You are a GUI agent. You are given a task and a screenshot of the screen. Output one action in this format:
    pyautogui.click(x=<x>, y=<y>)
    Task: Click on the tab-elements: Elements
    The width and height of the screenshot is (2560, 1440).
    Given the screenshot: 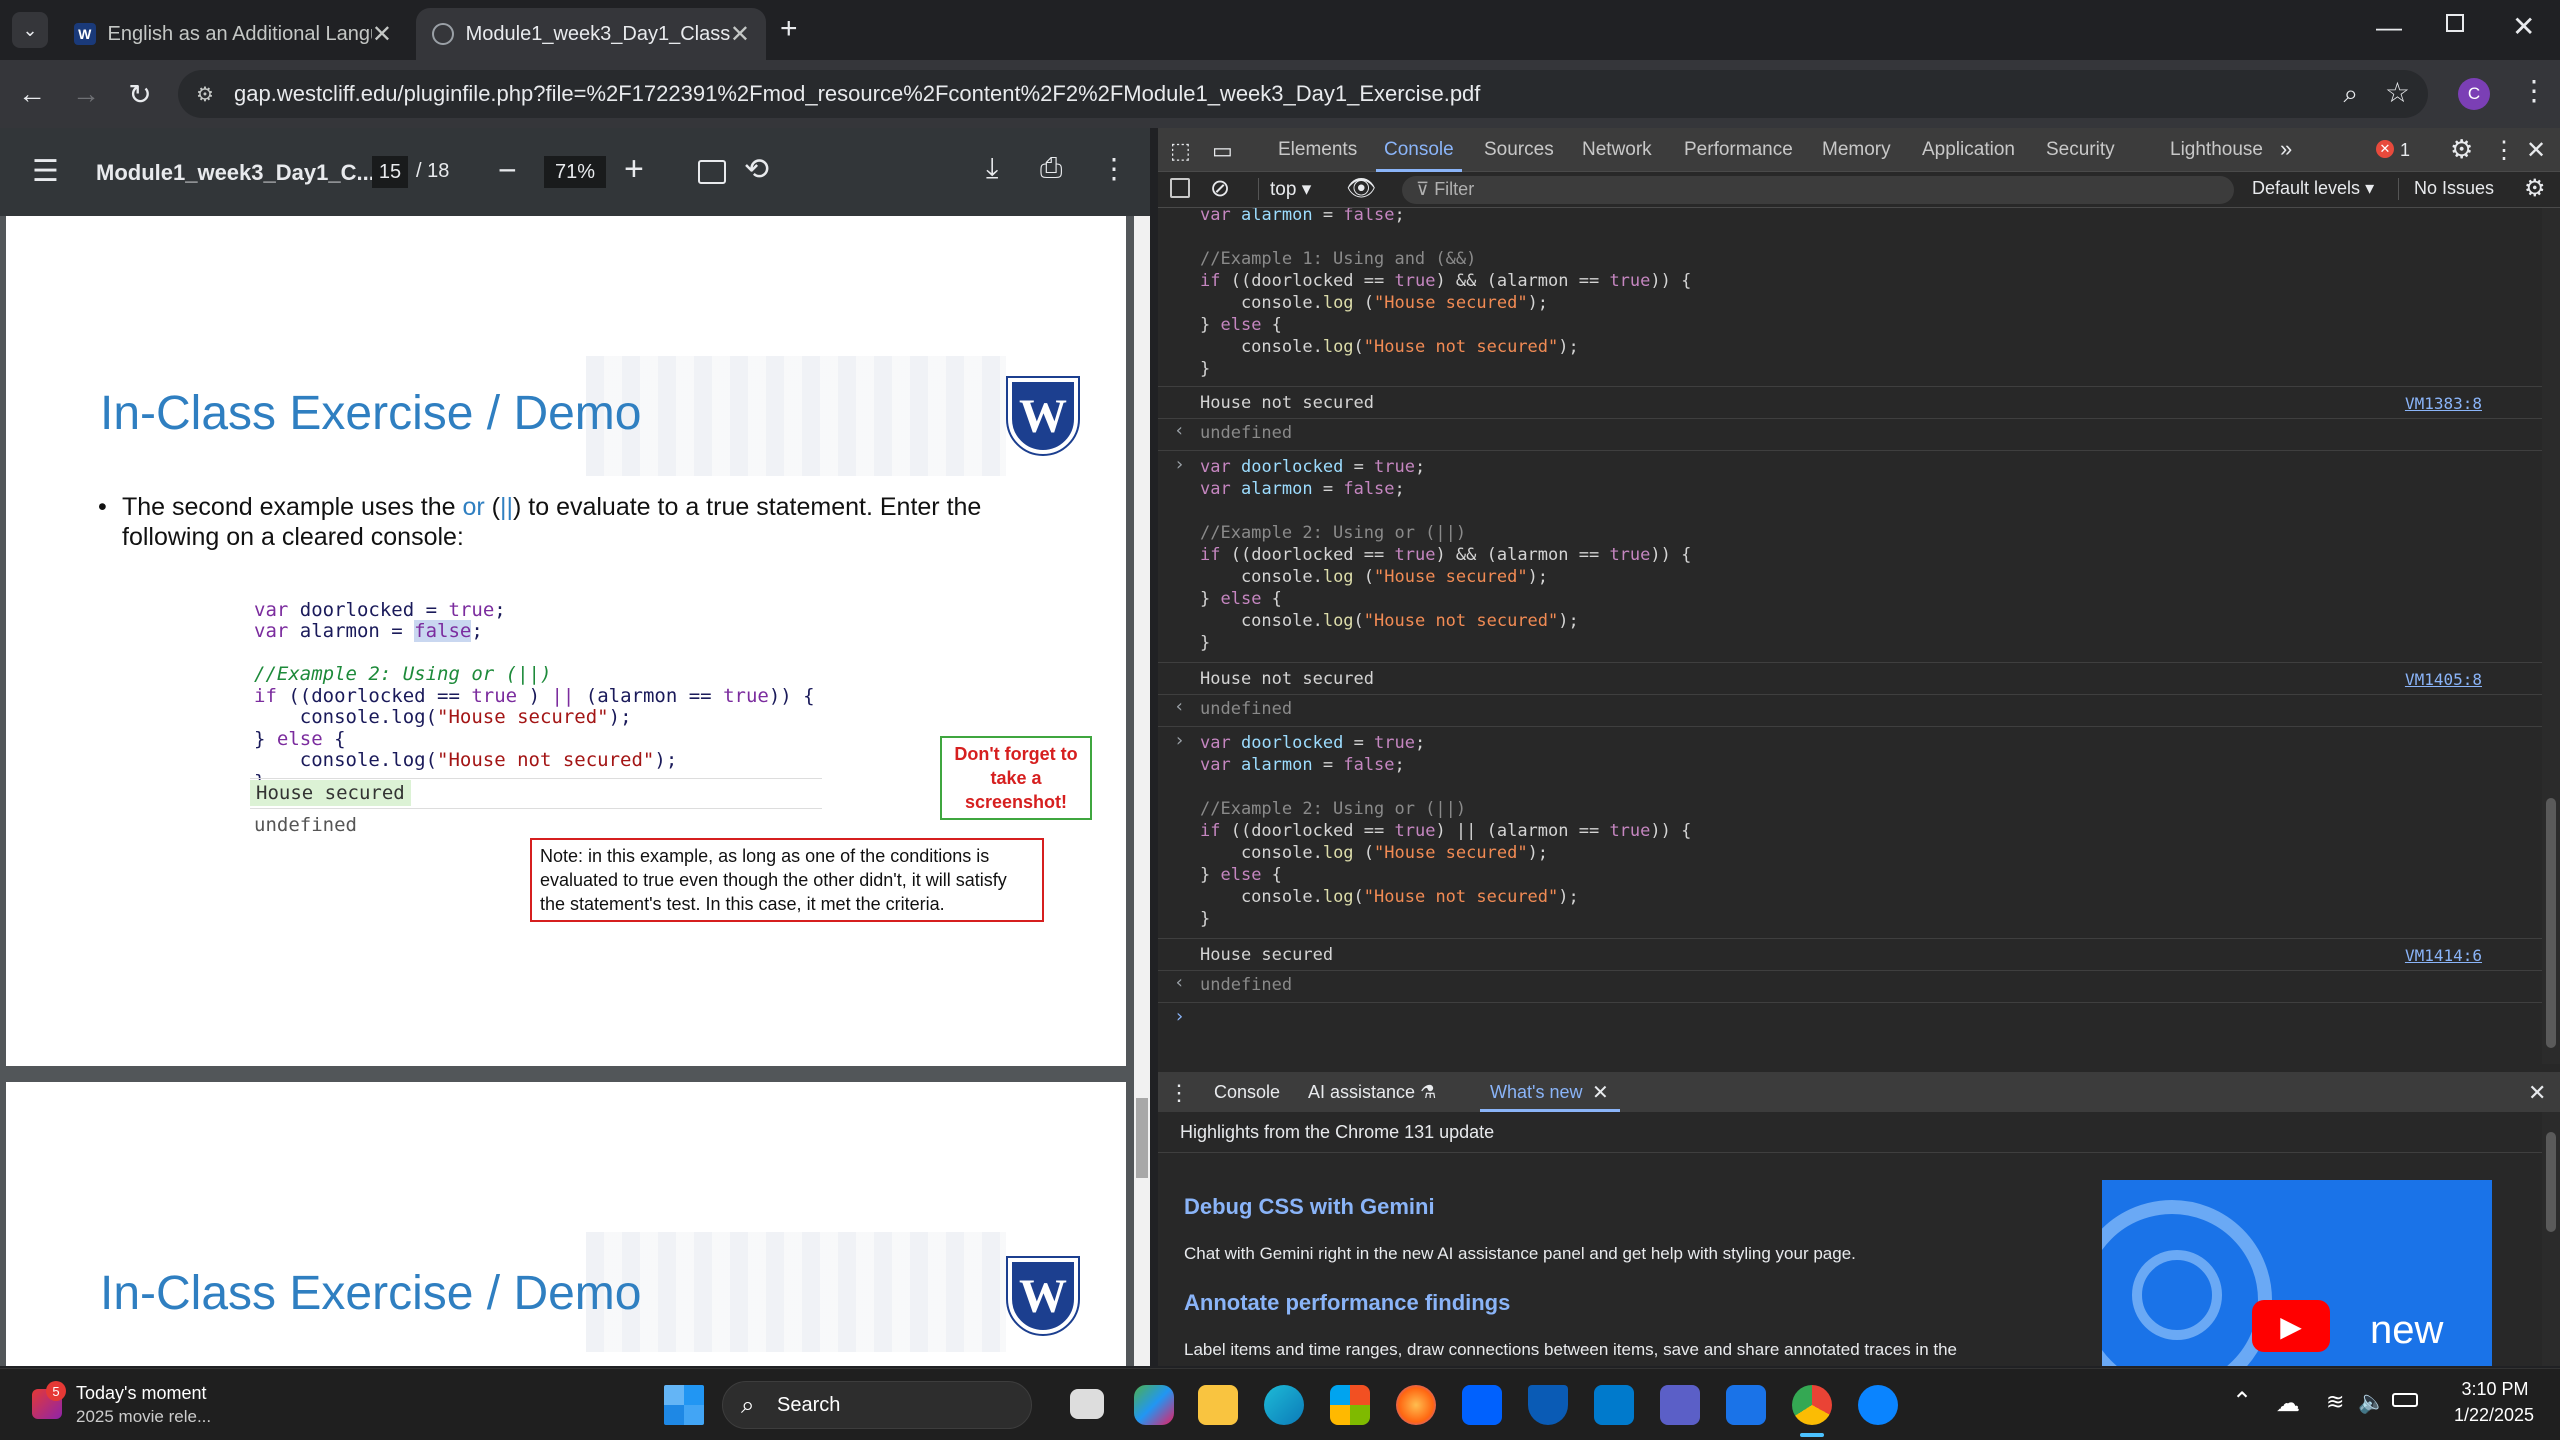 What is the action you would take?
    pyautogui.click(x=1317, y=150)
    